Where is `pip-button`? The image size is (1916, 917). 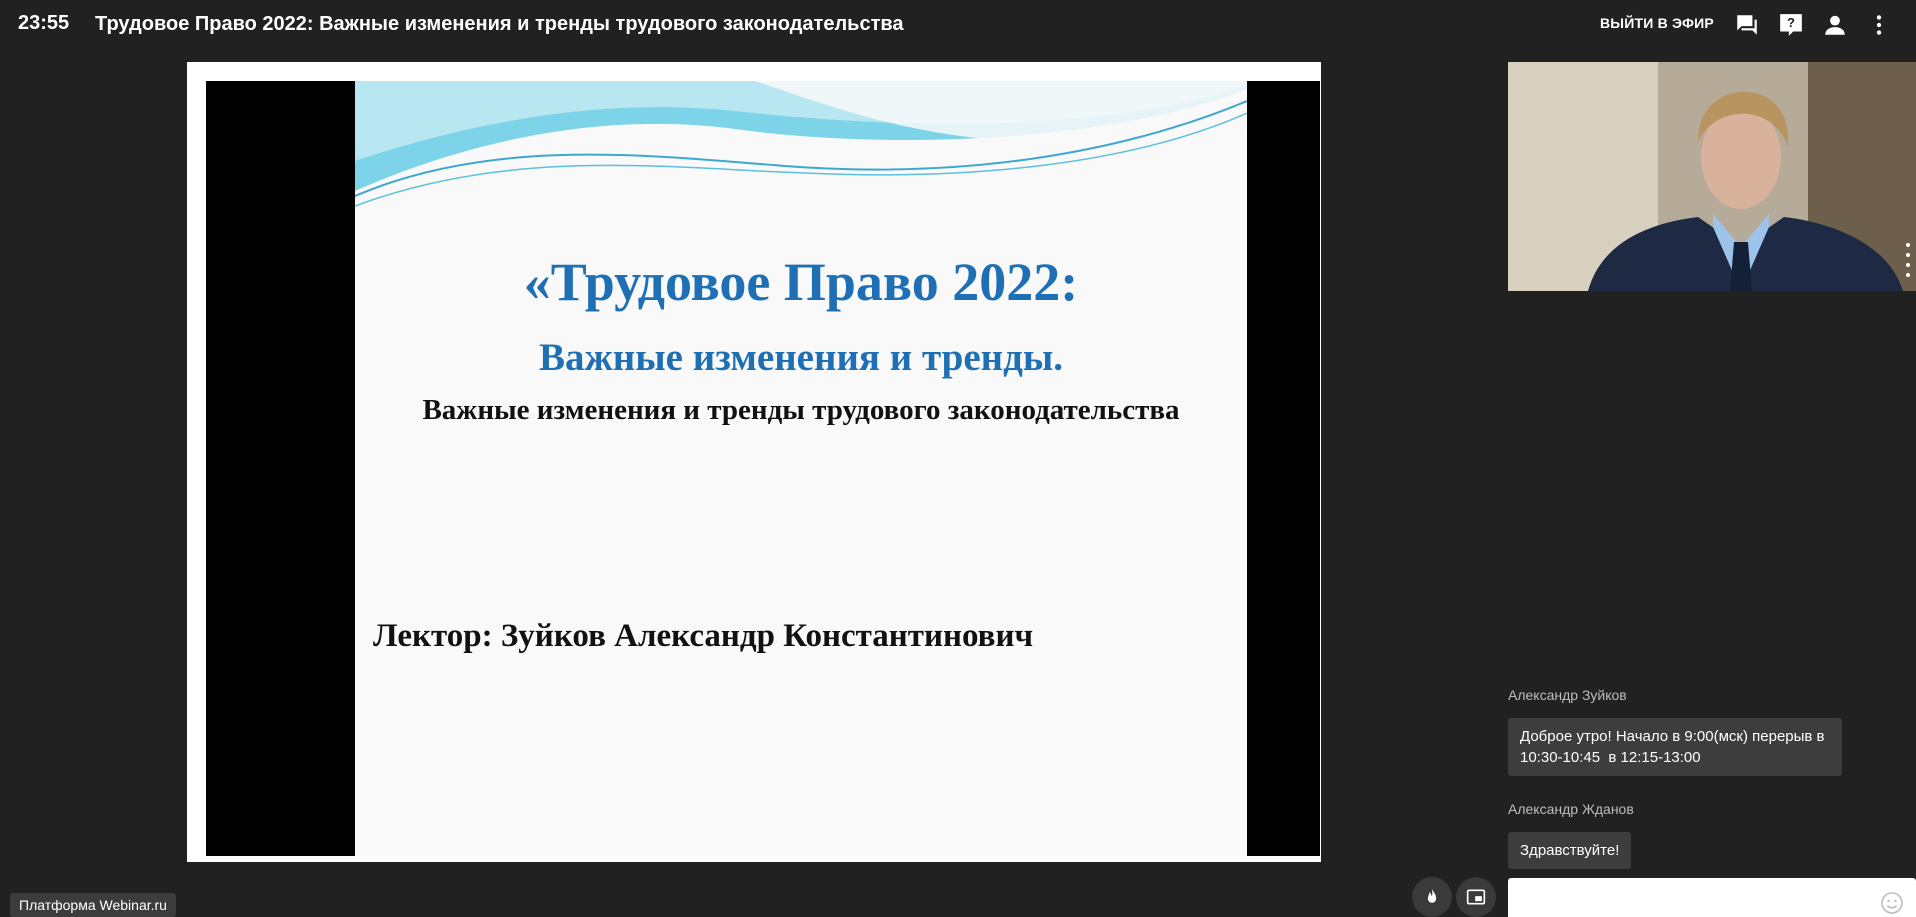
pip-button is located at coordinates (1476, 897).